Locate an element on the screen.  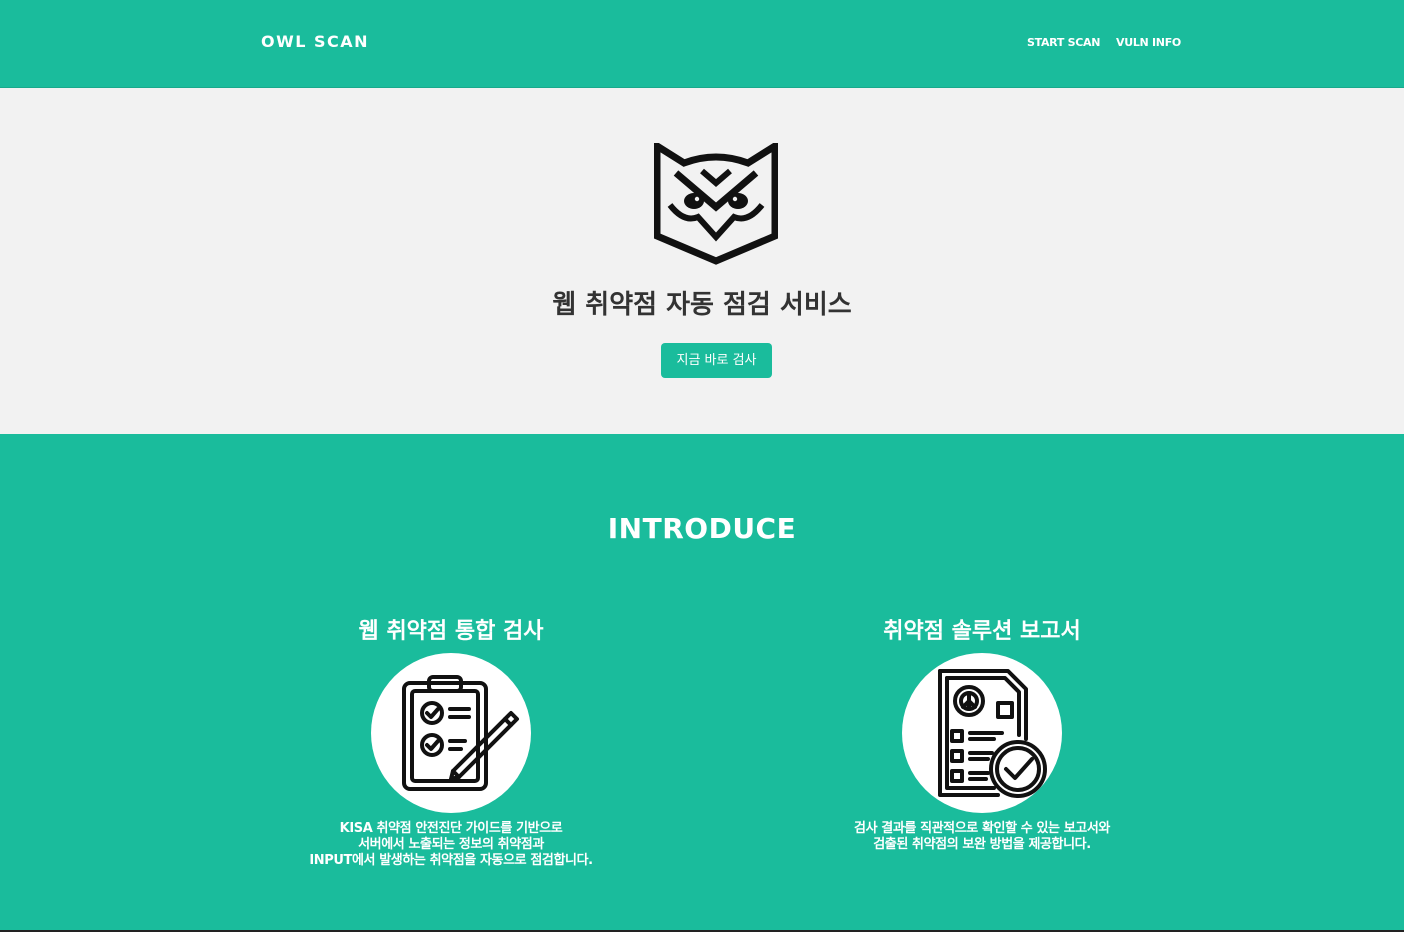
feature-title: 취약점 솔루션 보고서 is located at coordinates (982, 631).